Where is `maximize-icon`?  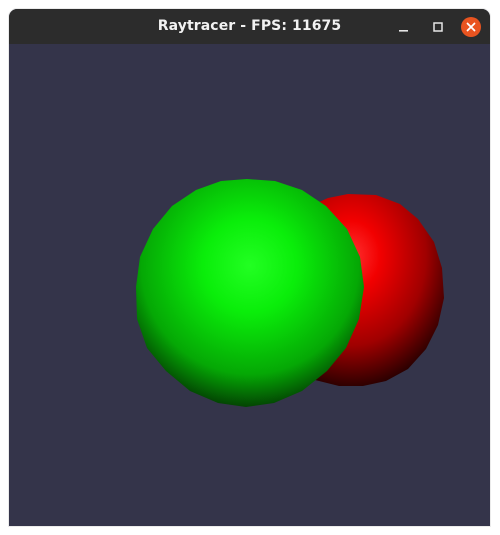
maximize-icon is located at coordinates (438, 27).